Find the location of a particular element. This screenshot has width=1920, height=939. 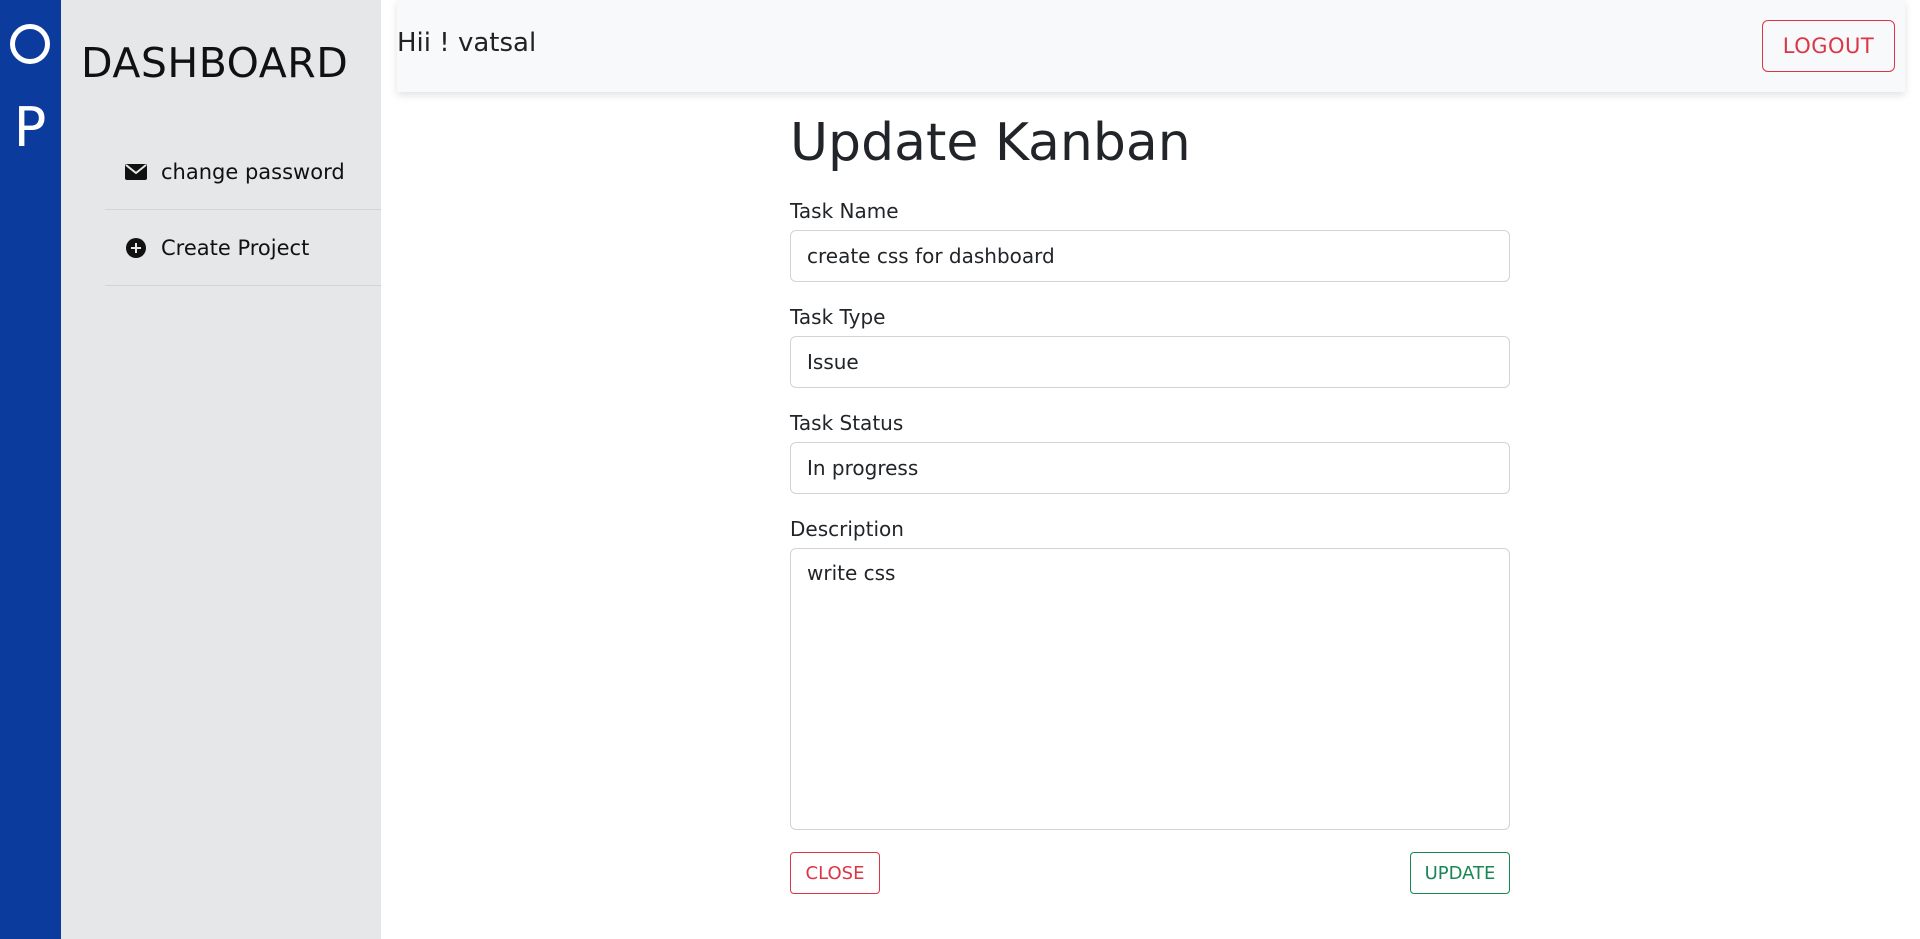

task-status-input is located at coordinates (1150, 468).